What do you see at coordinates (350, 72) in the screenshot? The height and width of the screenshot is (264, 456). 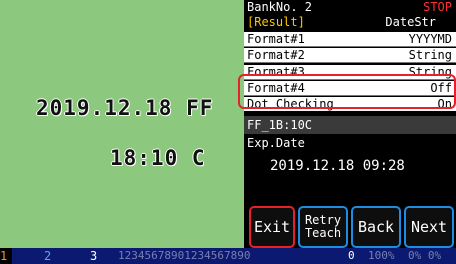 I see `list-item-format3: Format#3 String` at bounding box center [350, 72].